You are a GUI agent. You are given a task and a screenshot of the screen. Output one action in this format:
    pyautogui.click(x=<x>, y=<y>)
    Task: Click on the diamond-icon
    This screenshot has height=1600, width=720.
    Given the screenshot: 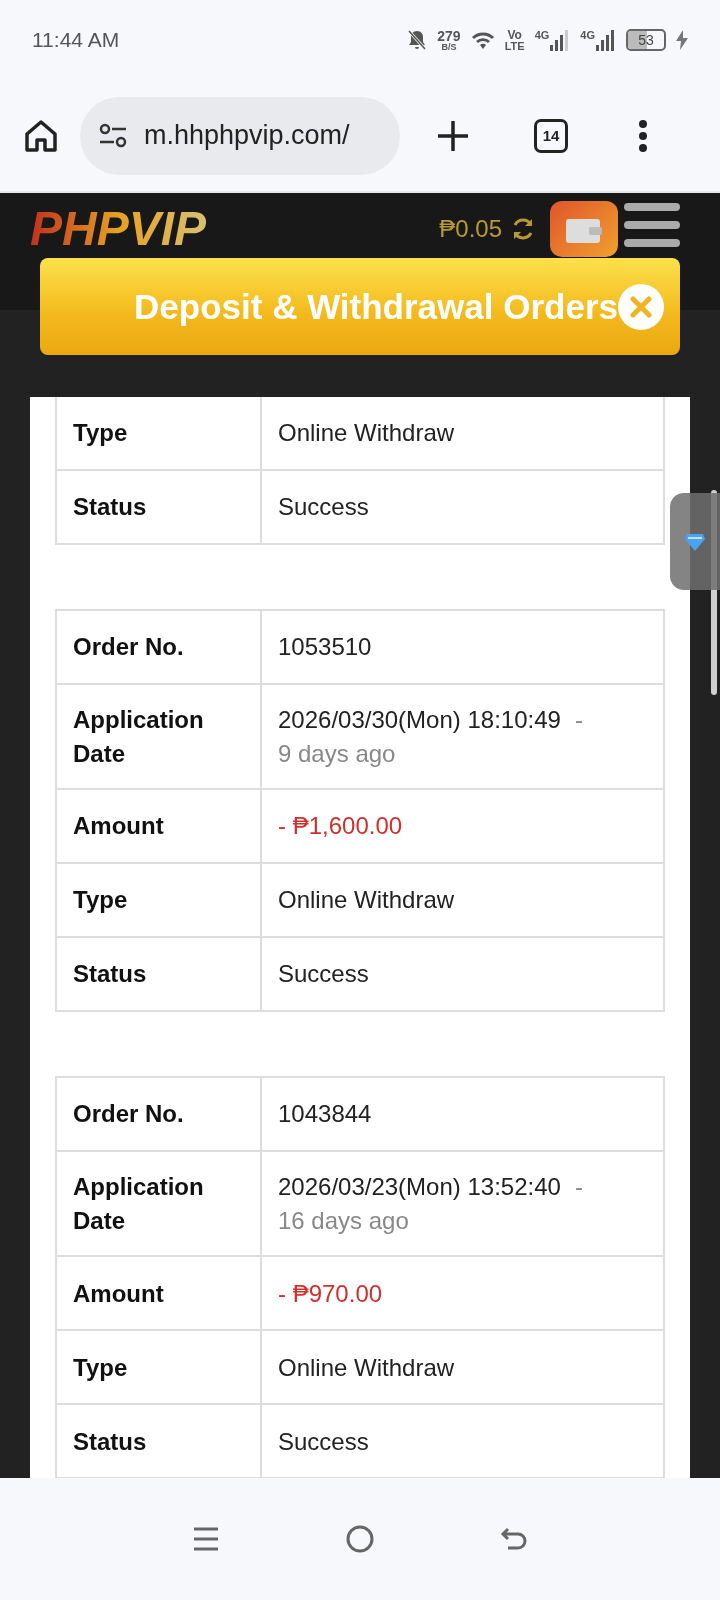 What is the action you would take?
    pyautogui.click(x=695, y=541)
    